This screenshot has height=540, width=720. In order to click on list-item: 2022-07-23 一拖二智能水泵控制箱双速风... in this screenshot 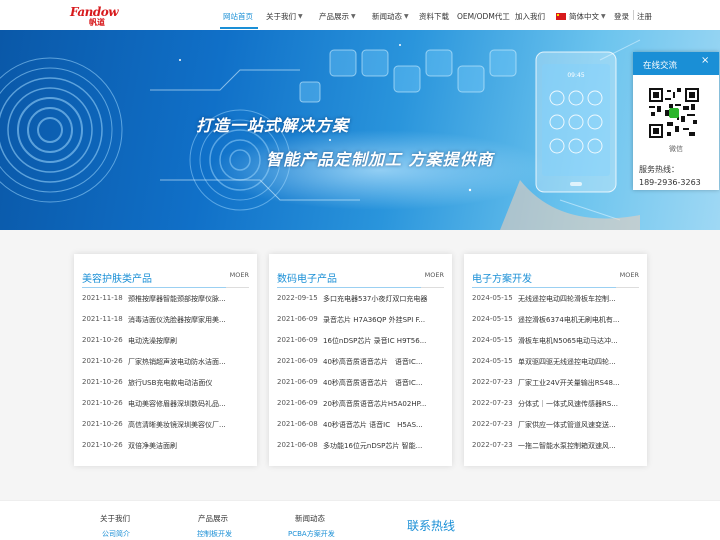, I will do `click(557, 447)`.